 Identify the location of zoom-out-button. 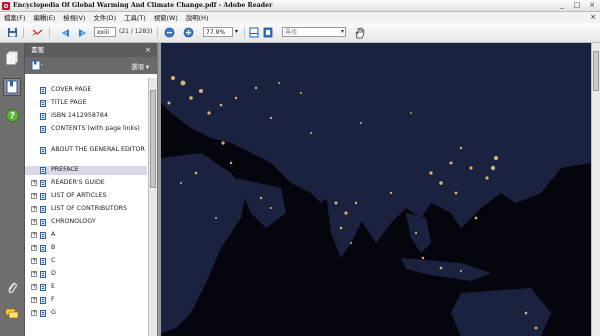
(169, 32).